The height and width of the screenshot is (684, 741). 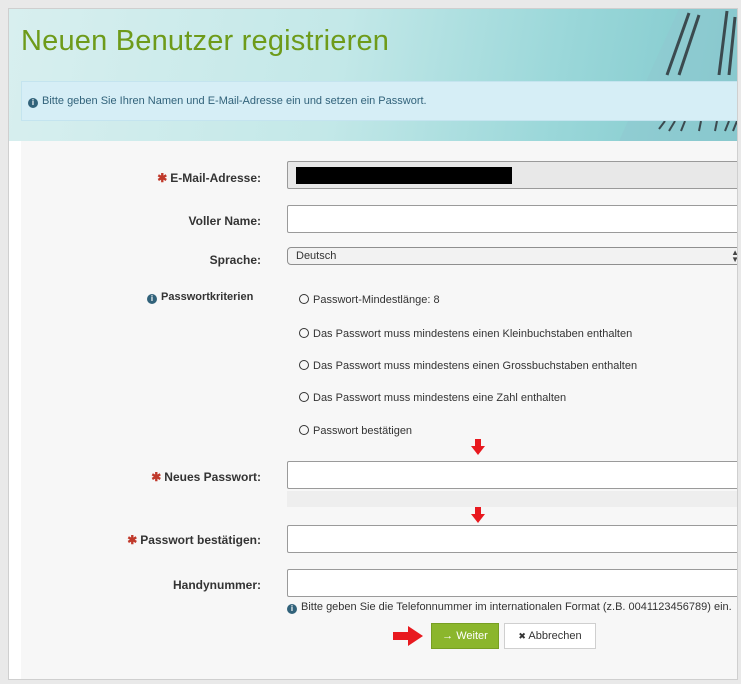 What do you see at coordinates (216, 585) in the screenshot?
I see `phone-label: Handynummer:` at bounding box center [216, 585].